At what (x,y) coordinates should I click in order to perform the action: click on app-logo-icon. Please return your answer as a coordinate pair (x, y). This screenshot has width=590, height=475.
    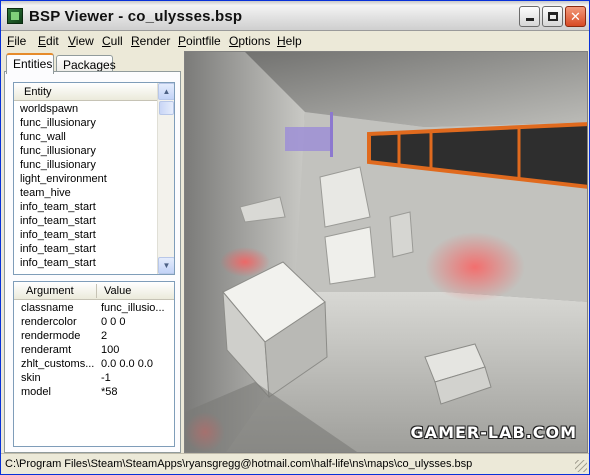
    Looking at the image, I should click on (15, 16).